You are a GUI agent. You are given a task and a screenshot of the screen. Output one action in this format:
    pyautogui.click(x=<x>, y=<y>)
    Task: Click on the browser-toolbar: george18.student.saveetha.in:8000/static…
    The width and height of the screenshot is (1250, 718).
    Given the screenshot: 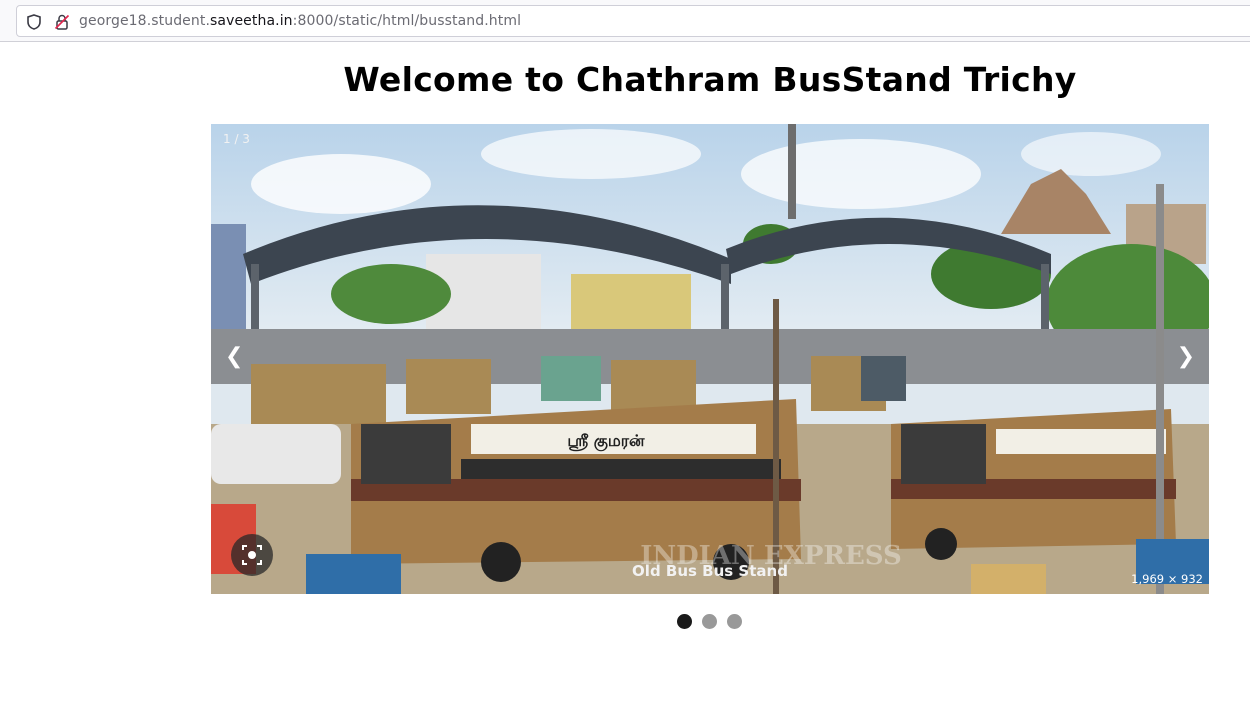 What is the action you would take?
    pyautogui.click(x=625, y=21)
    